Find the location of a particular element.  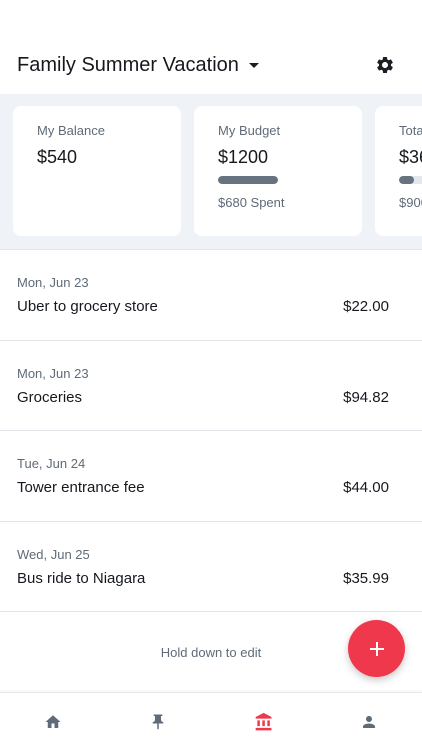

card-value: $1200 is located at coordinates (243, 157).